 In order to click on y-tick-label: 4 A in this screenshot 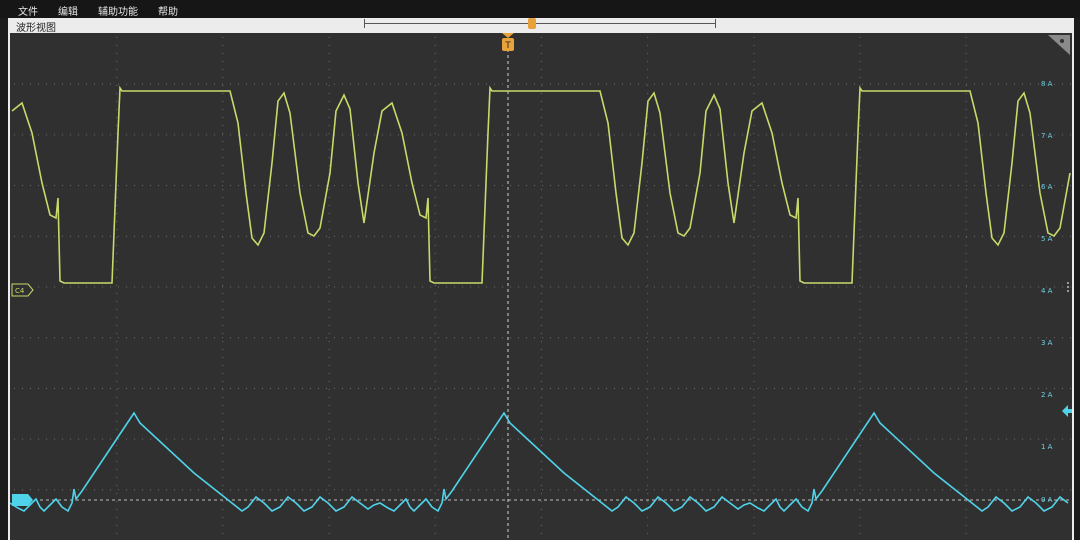, I will do `click(1047, 291)`.